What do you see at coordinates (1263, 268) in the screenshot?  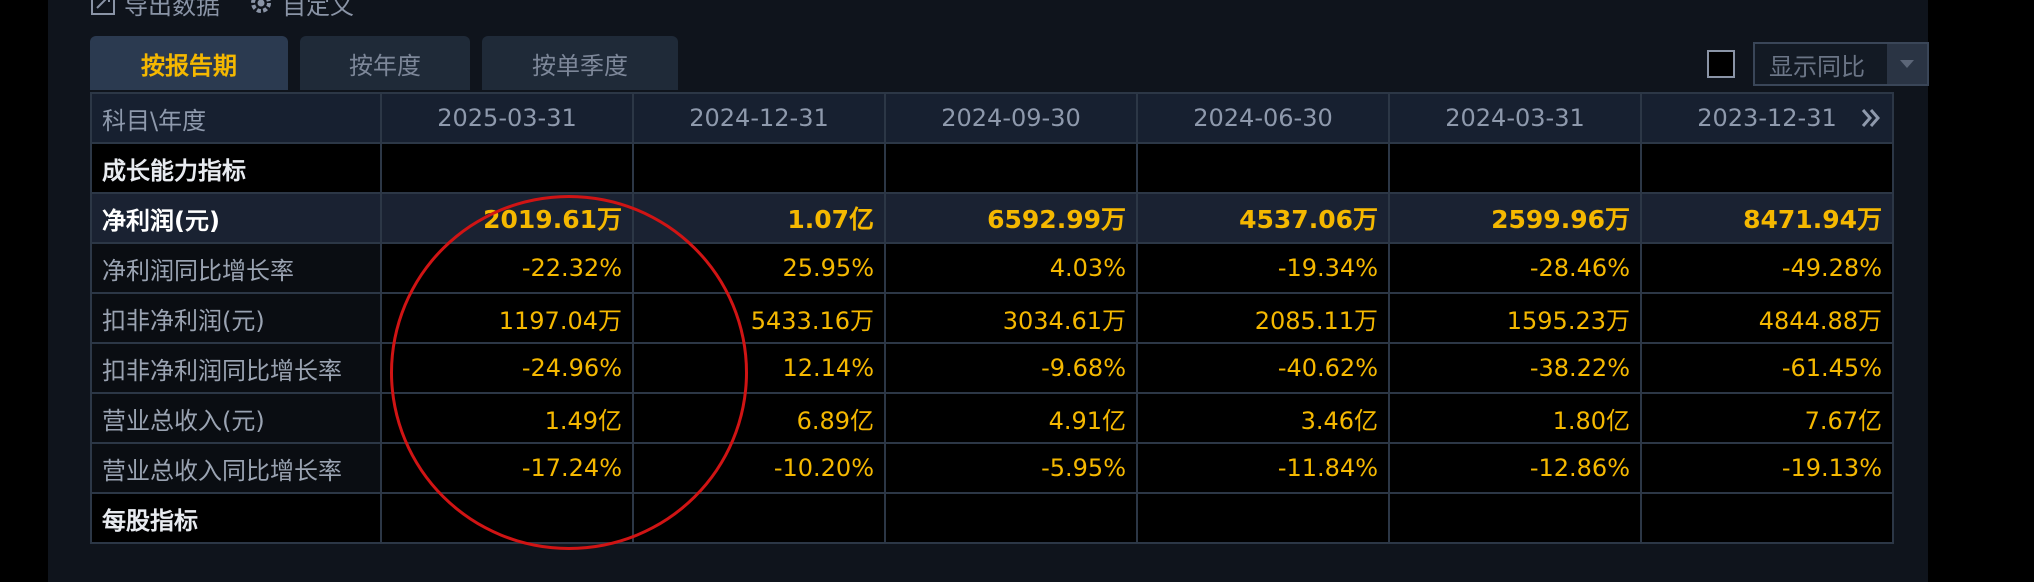 I see `row-value: -19.34%` at bounding box center [1263, 268].